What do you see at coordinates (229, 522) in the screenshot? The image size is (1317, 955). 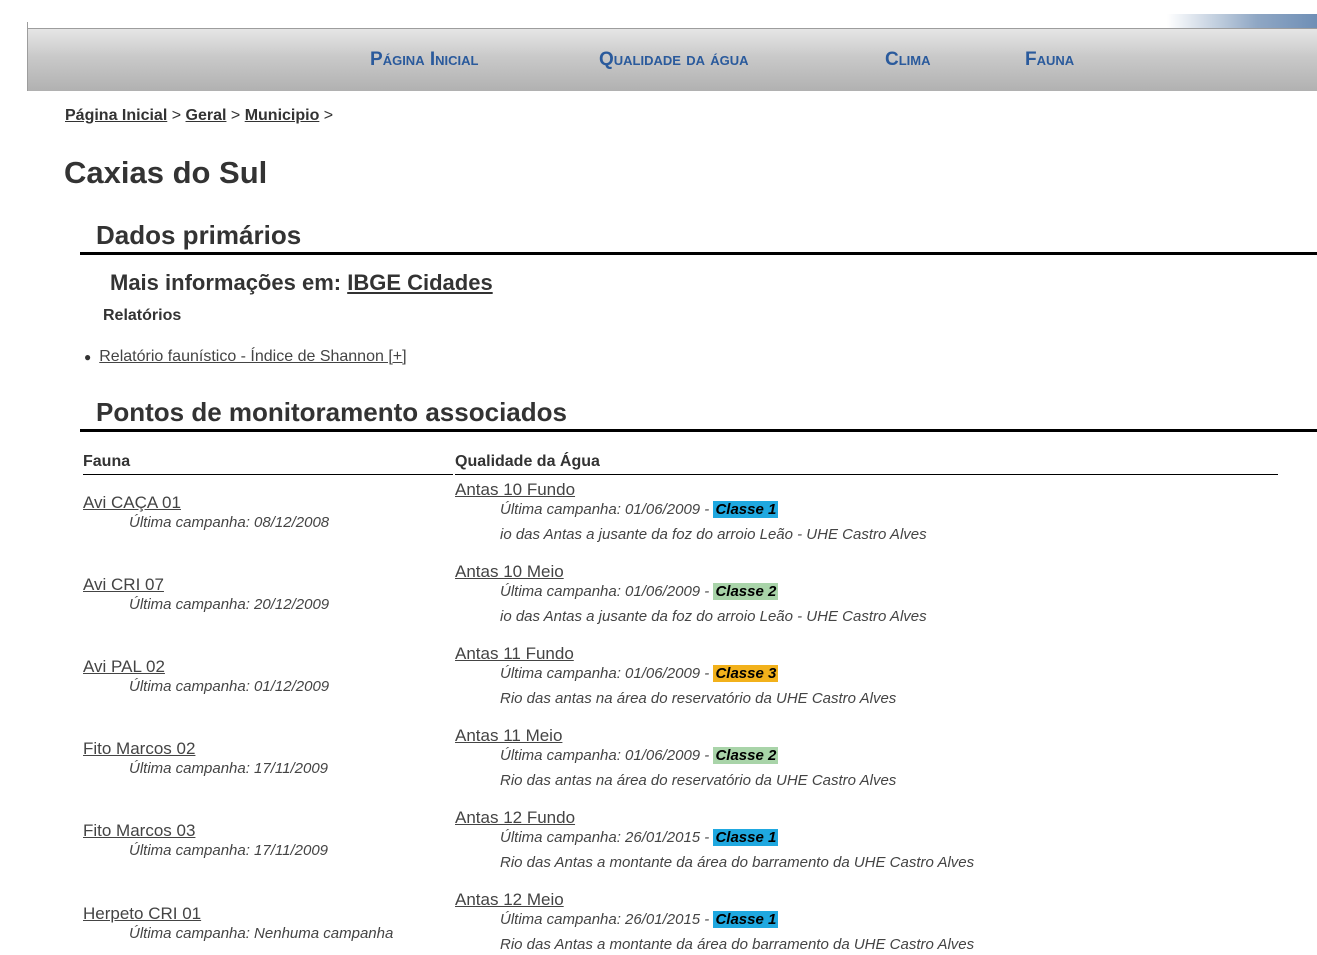 I see `last-campaign: Última campanha: 08/12/2008` at bounding box center [229, 522].